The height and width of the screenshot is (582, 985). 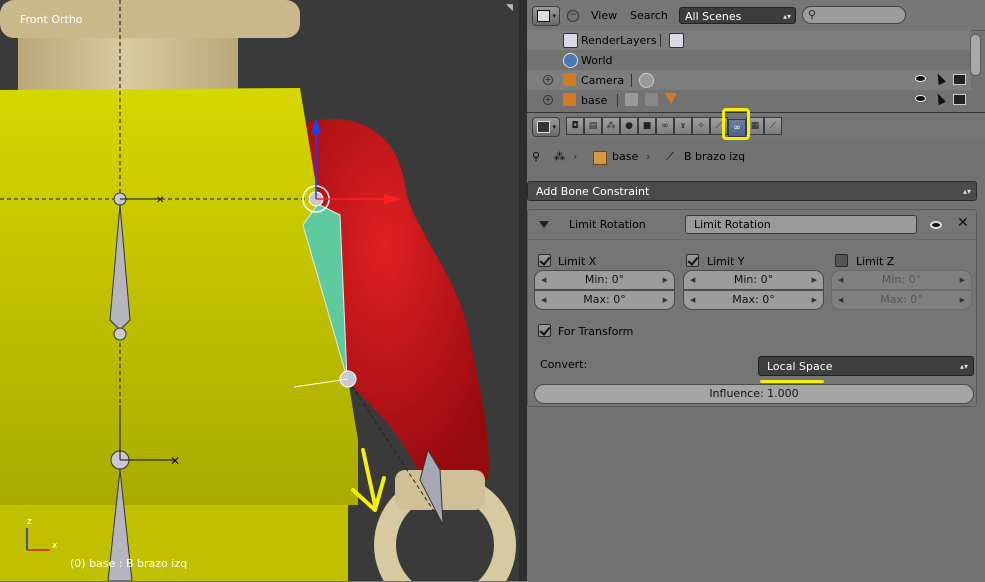 What do you see at coordinates (629, 126) in the screenshot?
I see `world-tab-icon: ●` at bounding box center [629, 126].